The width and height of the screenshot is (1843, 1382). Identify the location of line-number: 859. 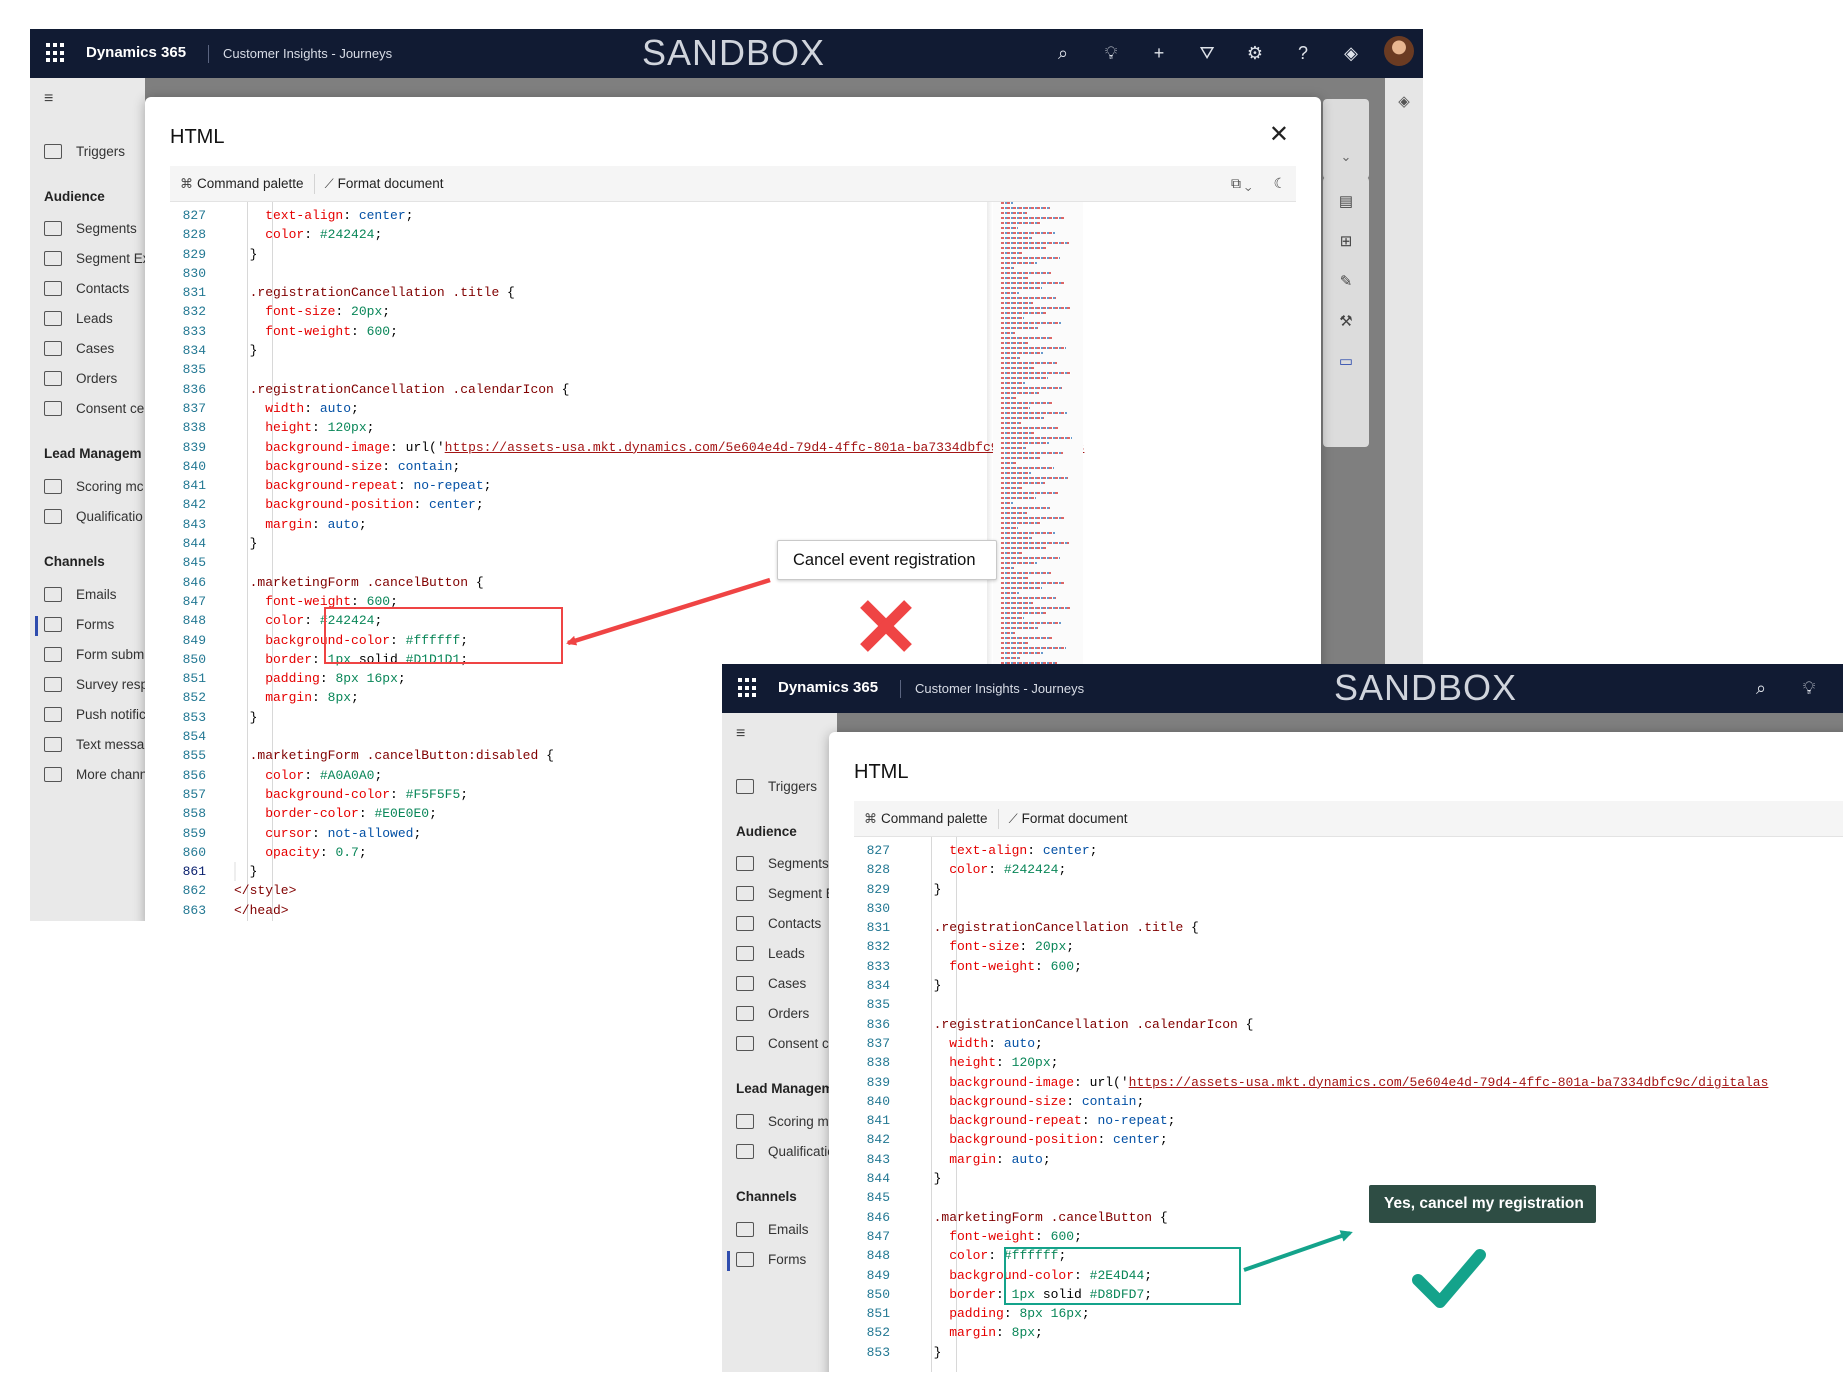
(194, 833).